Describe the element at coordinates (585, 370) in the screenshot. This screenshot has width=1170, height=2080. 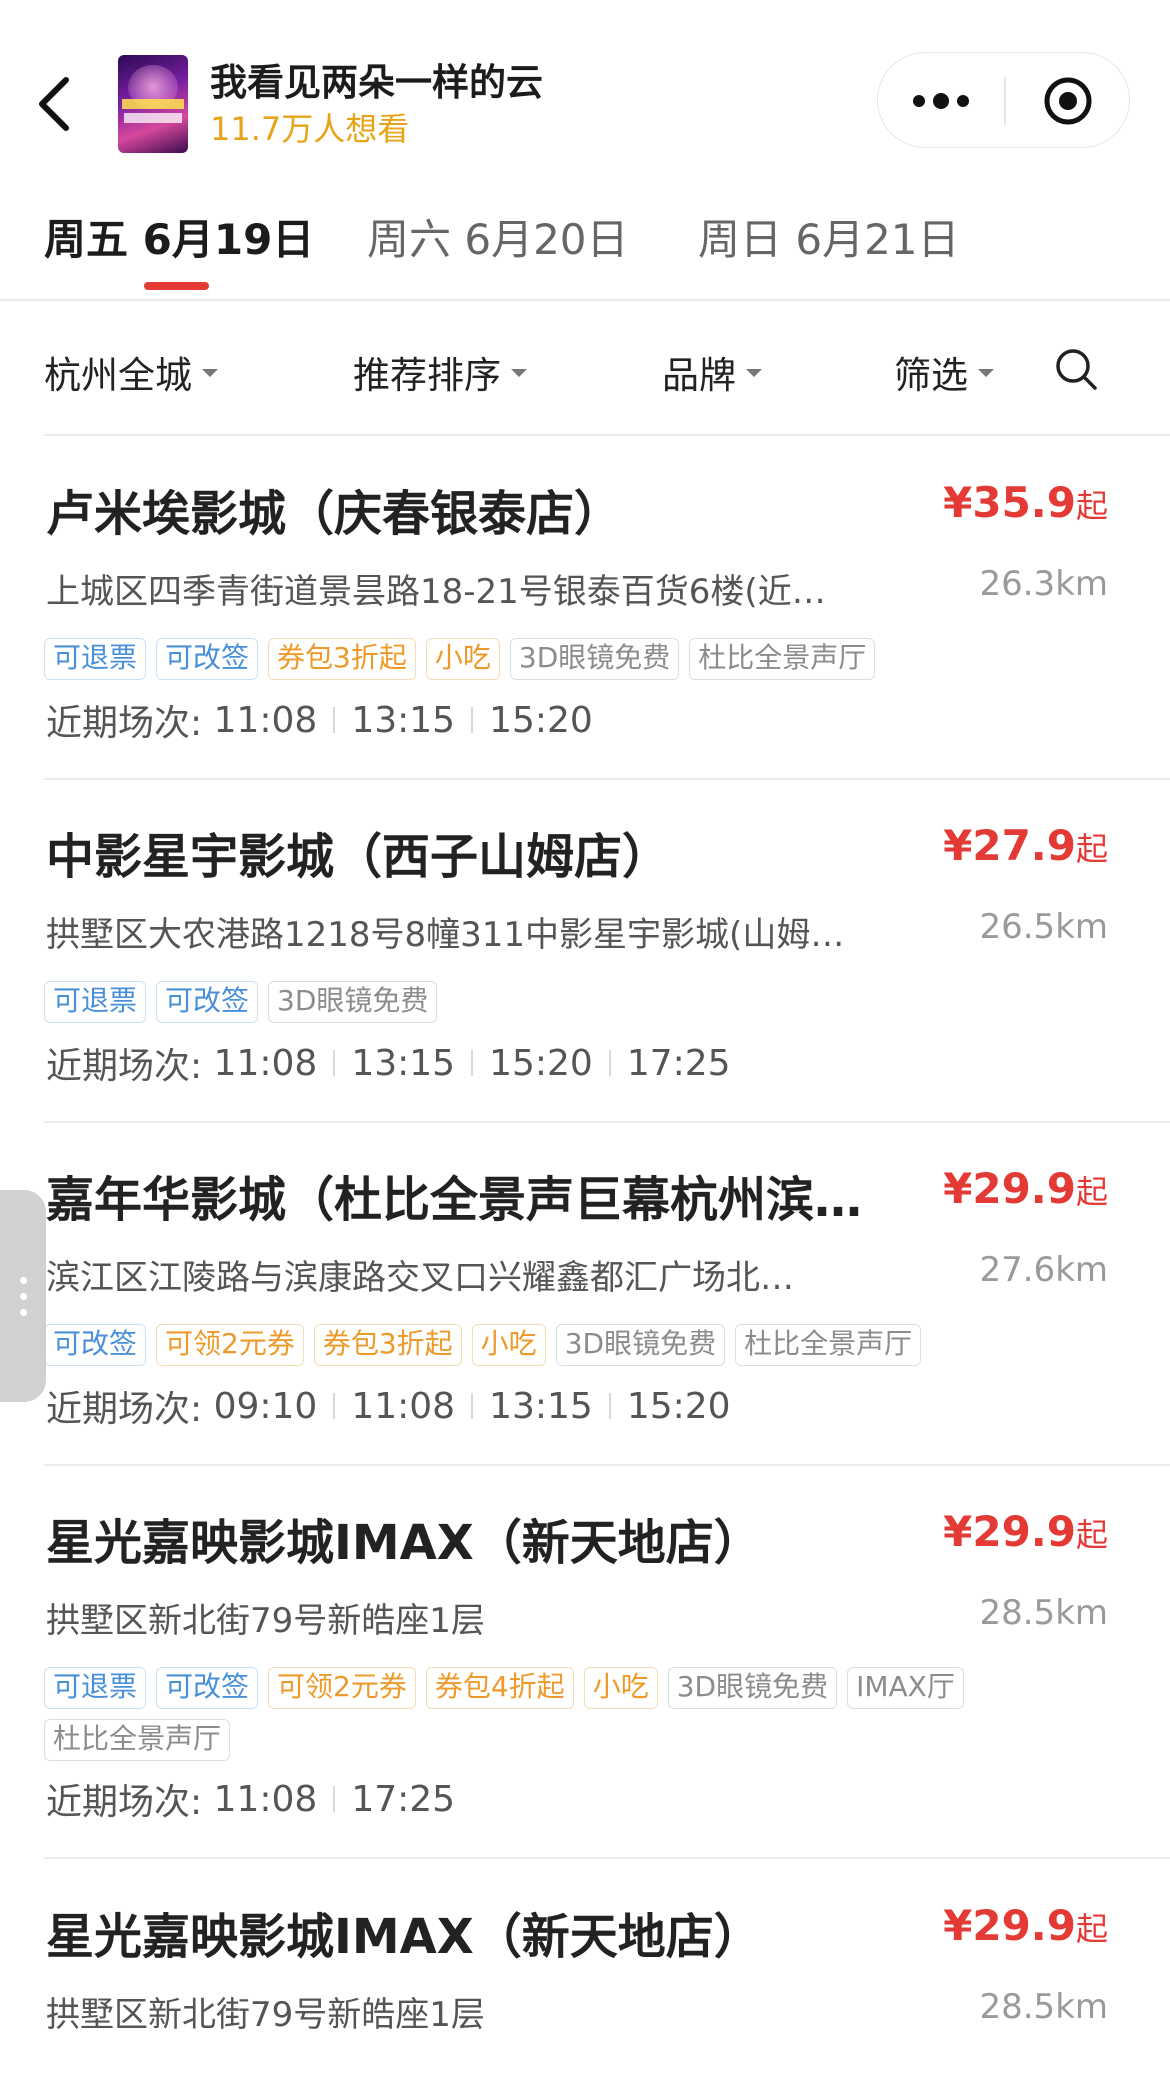
I see `filter-bar: 杭州全城 推荐排序 品牌 筛选` at that location.